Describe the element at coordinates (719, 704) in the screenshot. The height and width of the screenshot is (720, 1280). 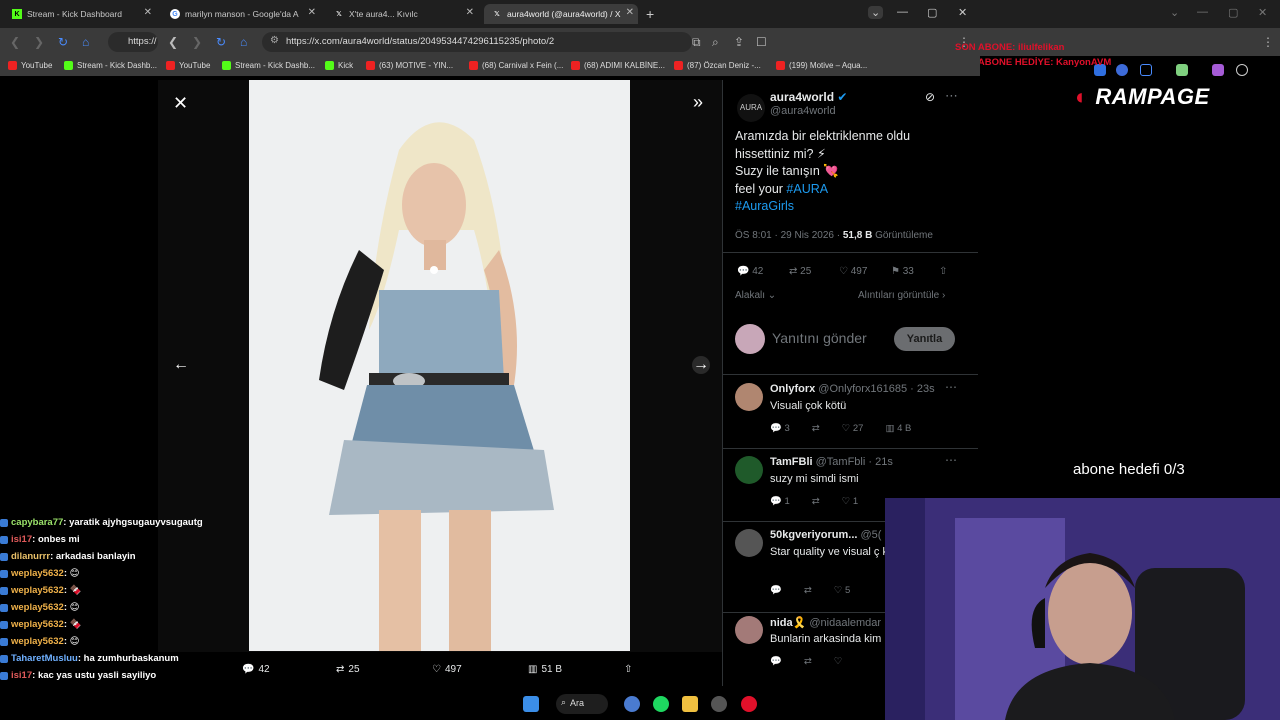
I see `app-icon` at that location.